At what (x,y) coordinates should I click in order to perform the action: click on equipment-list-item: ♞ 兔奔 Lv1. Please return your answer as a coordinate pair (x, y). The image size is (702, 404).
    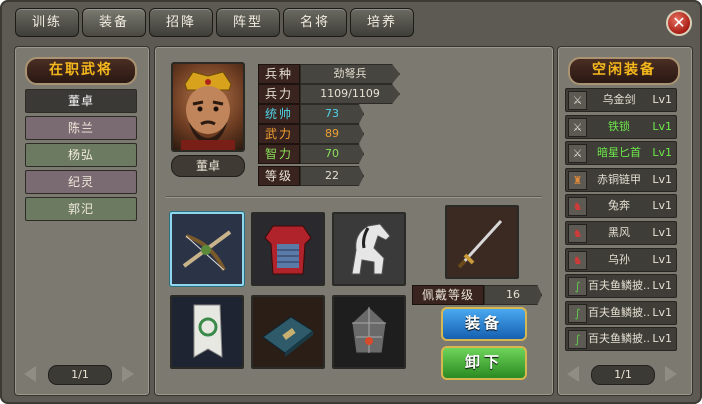
    Looking at the image, I should click on (621, 206).